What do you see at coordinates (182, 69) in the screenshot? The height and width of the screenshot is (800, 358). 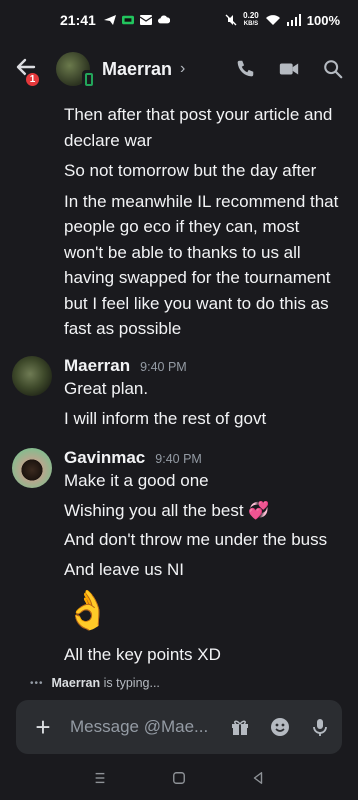 I see `chevron-right-icon: ›` at bounding box center [182, 69].